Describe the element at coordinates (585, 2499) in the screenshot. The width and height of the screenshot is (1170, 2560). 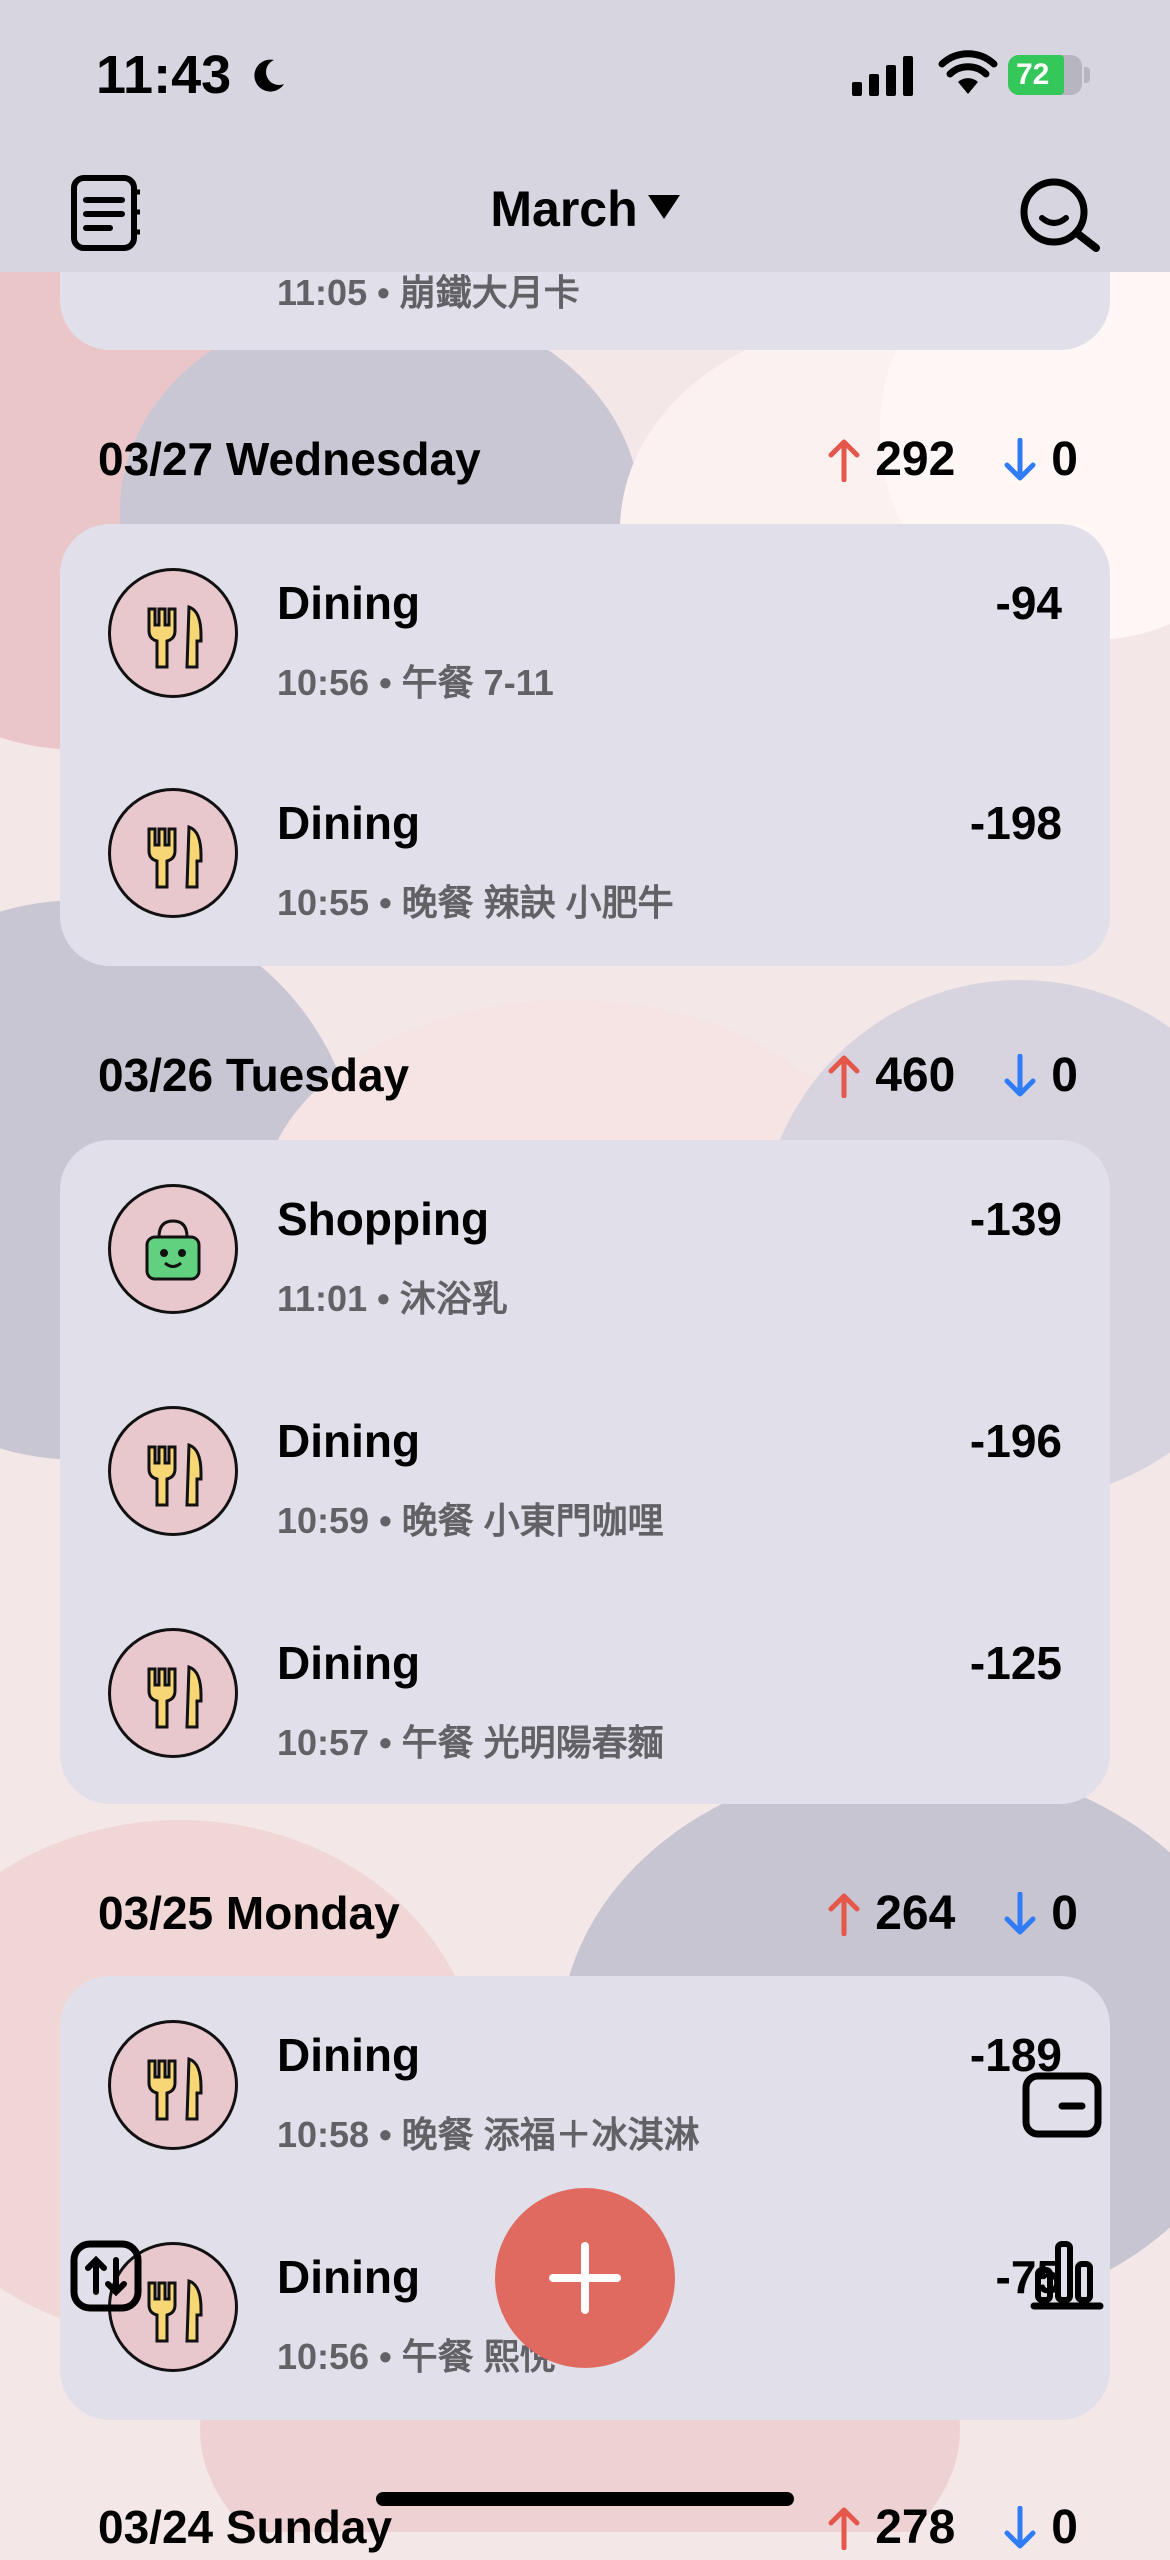
I see `home-indicator` at that location.